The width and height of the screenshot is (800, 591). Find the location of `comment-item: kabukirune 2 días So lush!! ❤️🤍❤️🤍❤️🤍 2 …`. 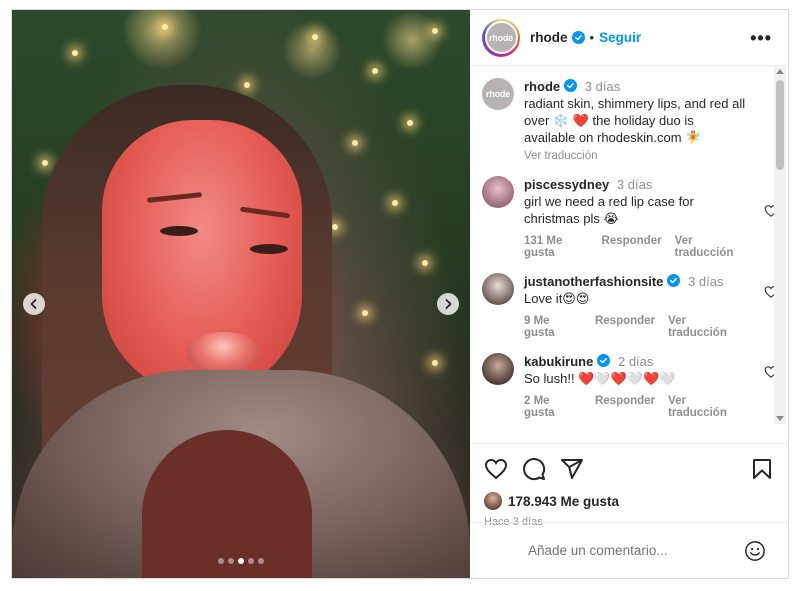

comment-item: kabukirune 2 días So lush!! ❤️🤍❤️🤍❤️🤍 2 … is located at coordinates (630, 386).